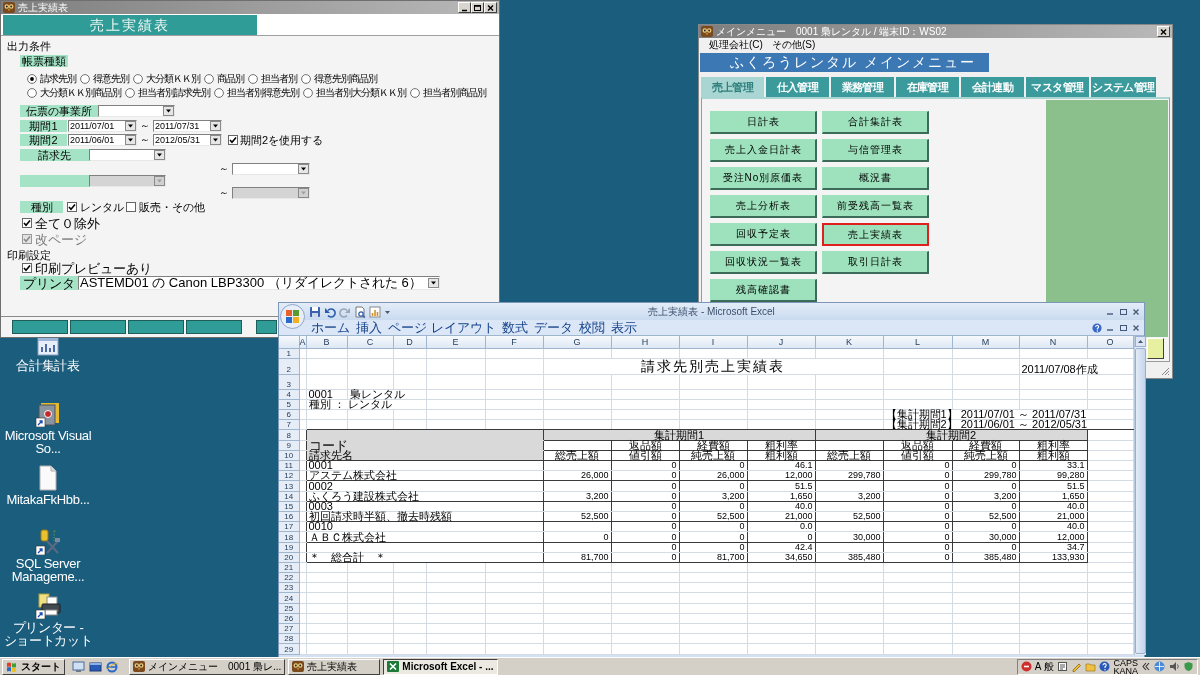 This screenshot has width=1200, height=675. Describe the element at coordinates (442, 327) in the screenshot. I see `ribbon-tab: ページ レイアウト` at that location.